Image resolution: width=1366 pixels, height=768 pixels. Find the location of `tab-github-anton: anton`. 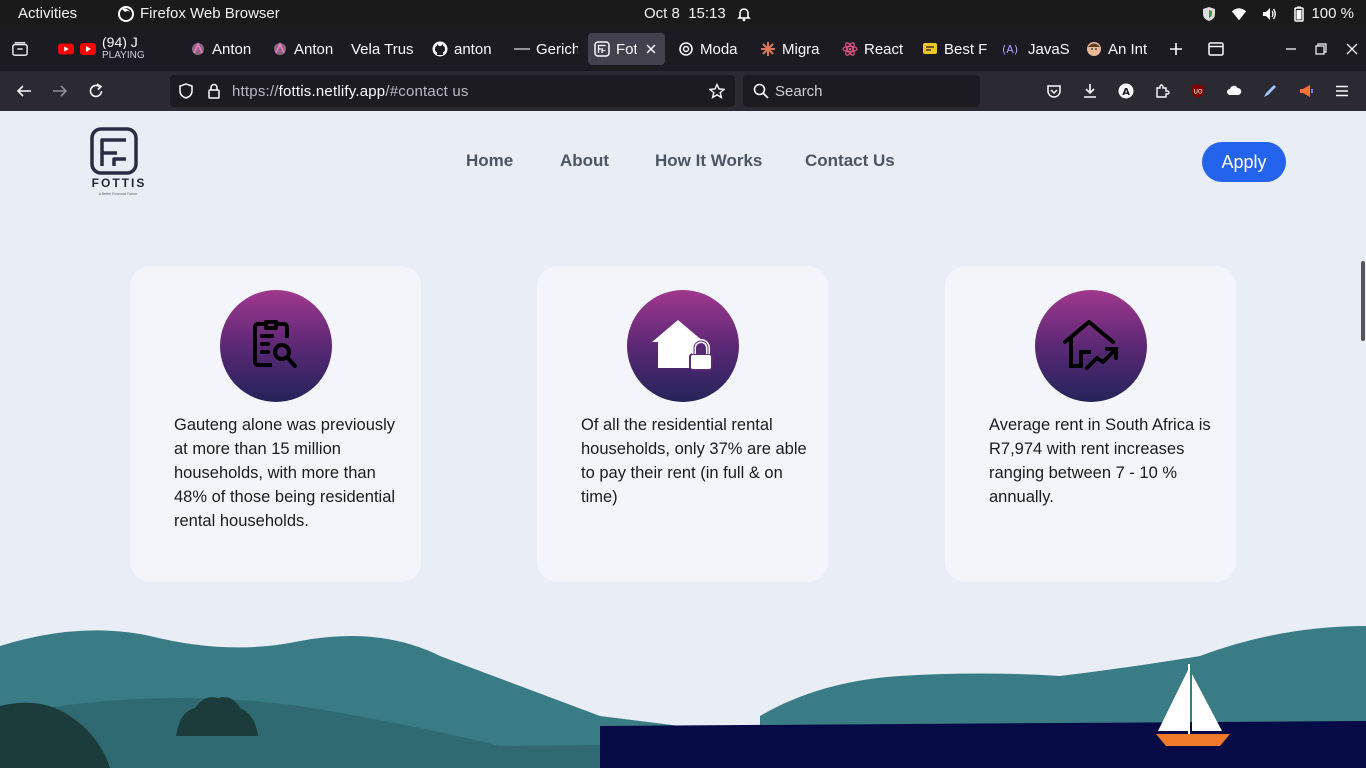

tab-github-anton: anton is located at coordinates (465, 49).